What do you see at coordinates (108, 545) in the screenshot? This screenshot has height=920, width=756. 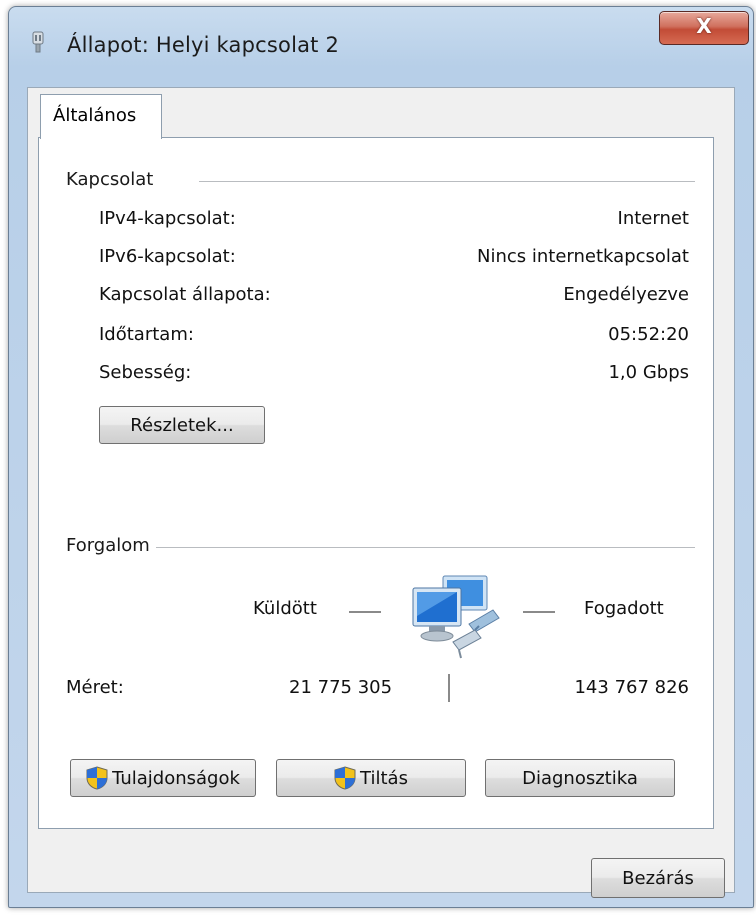 I see `traffic-group-heading: Forgalom` at bounding box center [108, 545].